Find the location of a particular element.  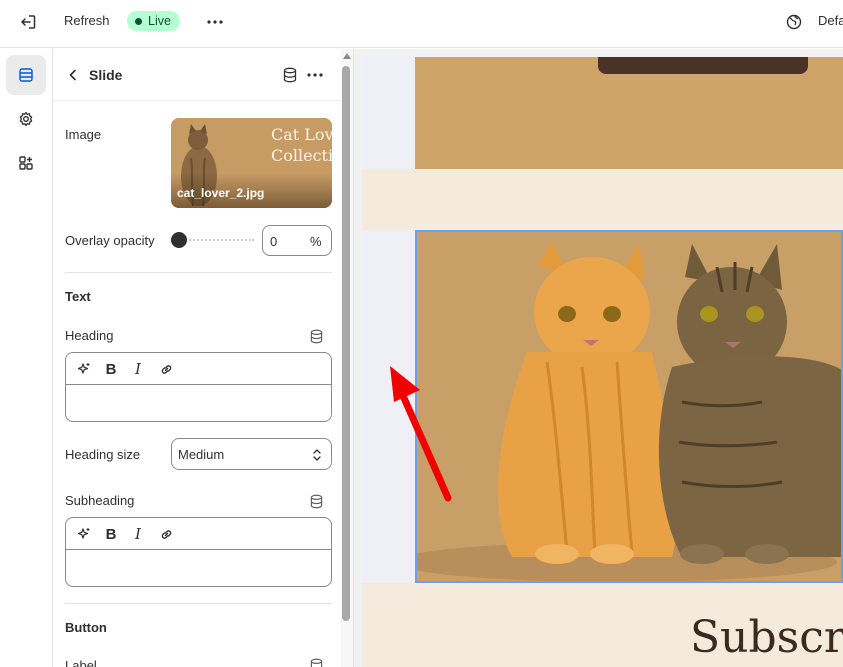

overlay-opacity-unit: % is located at coordinates (316, 241).